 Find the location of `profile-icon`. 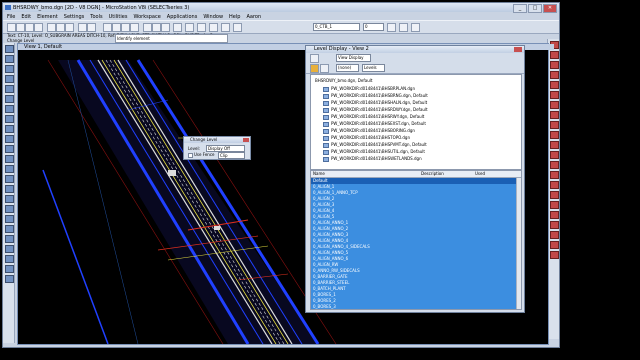

profile-icon is located at coordinates (554, 85).